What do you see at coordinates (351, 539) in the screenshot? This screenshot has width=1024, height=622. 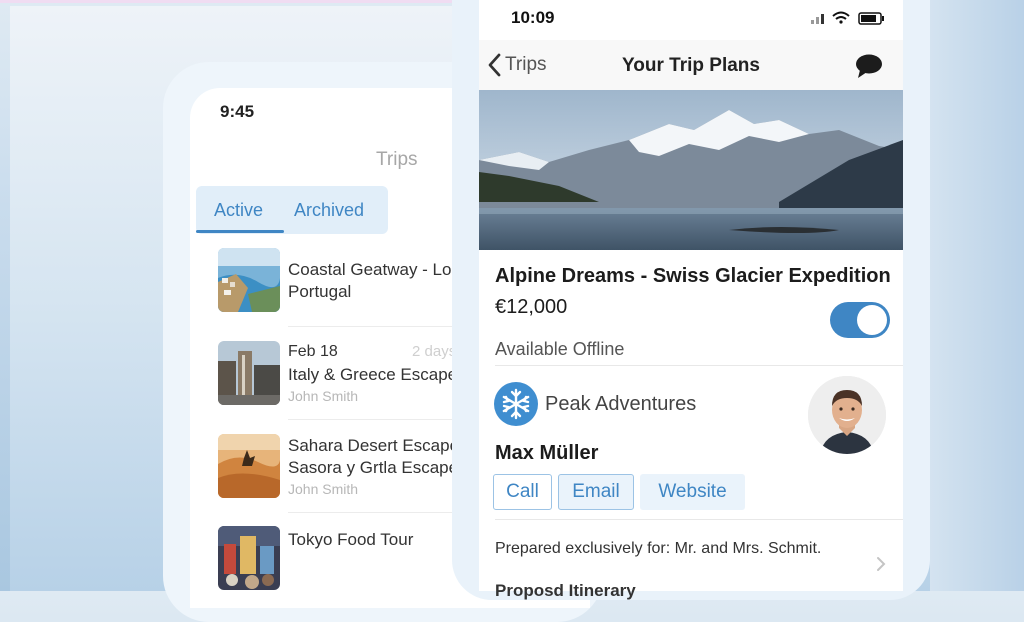 I see `trip-title: Tokyo Food Tour` at bounding box center [351, 539].